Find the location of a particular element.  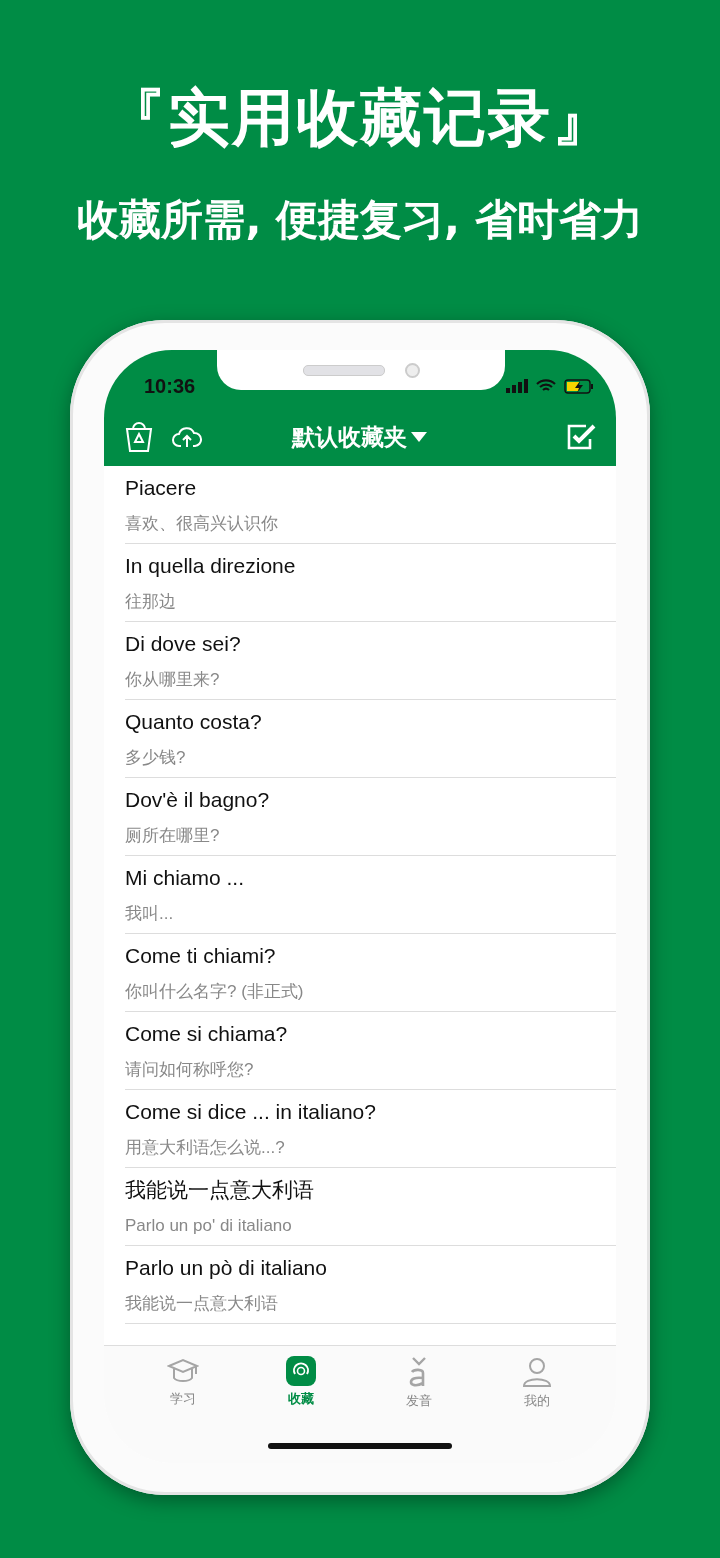

tab: 学习 is located at coordinates (183, 1383).